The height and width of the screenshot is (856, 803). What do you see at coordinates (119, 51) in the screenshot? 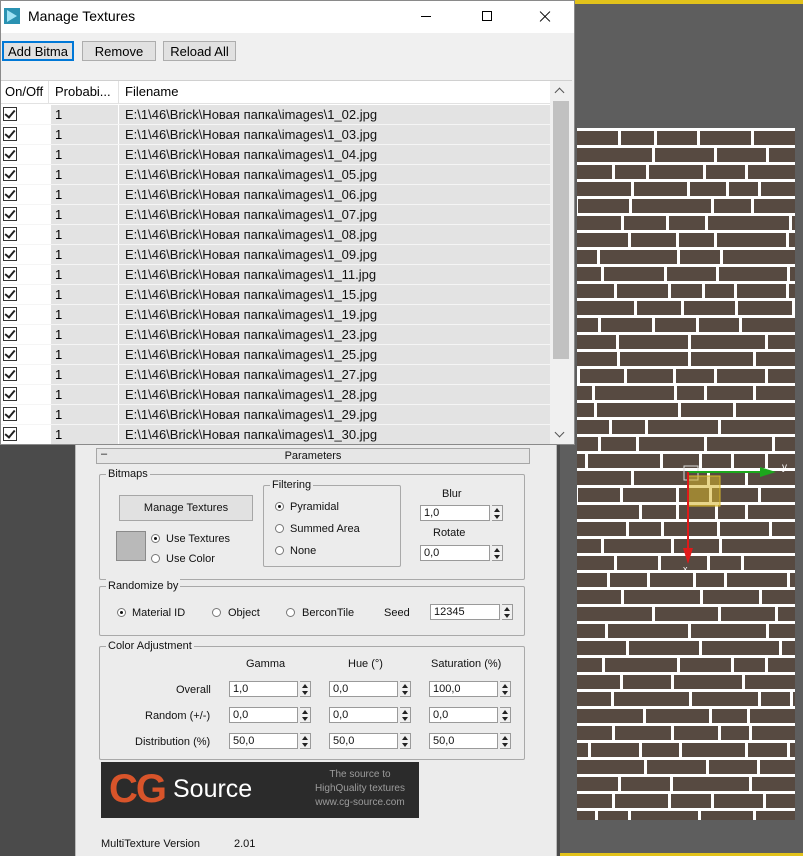
I see `remove-button: Remove` at bounding box center [119, 51].